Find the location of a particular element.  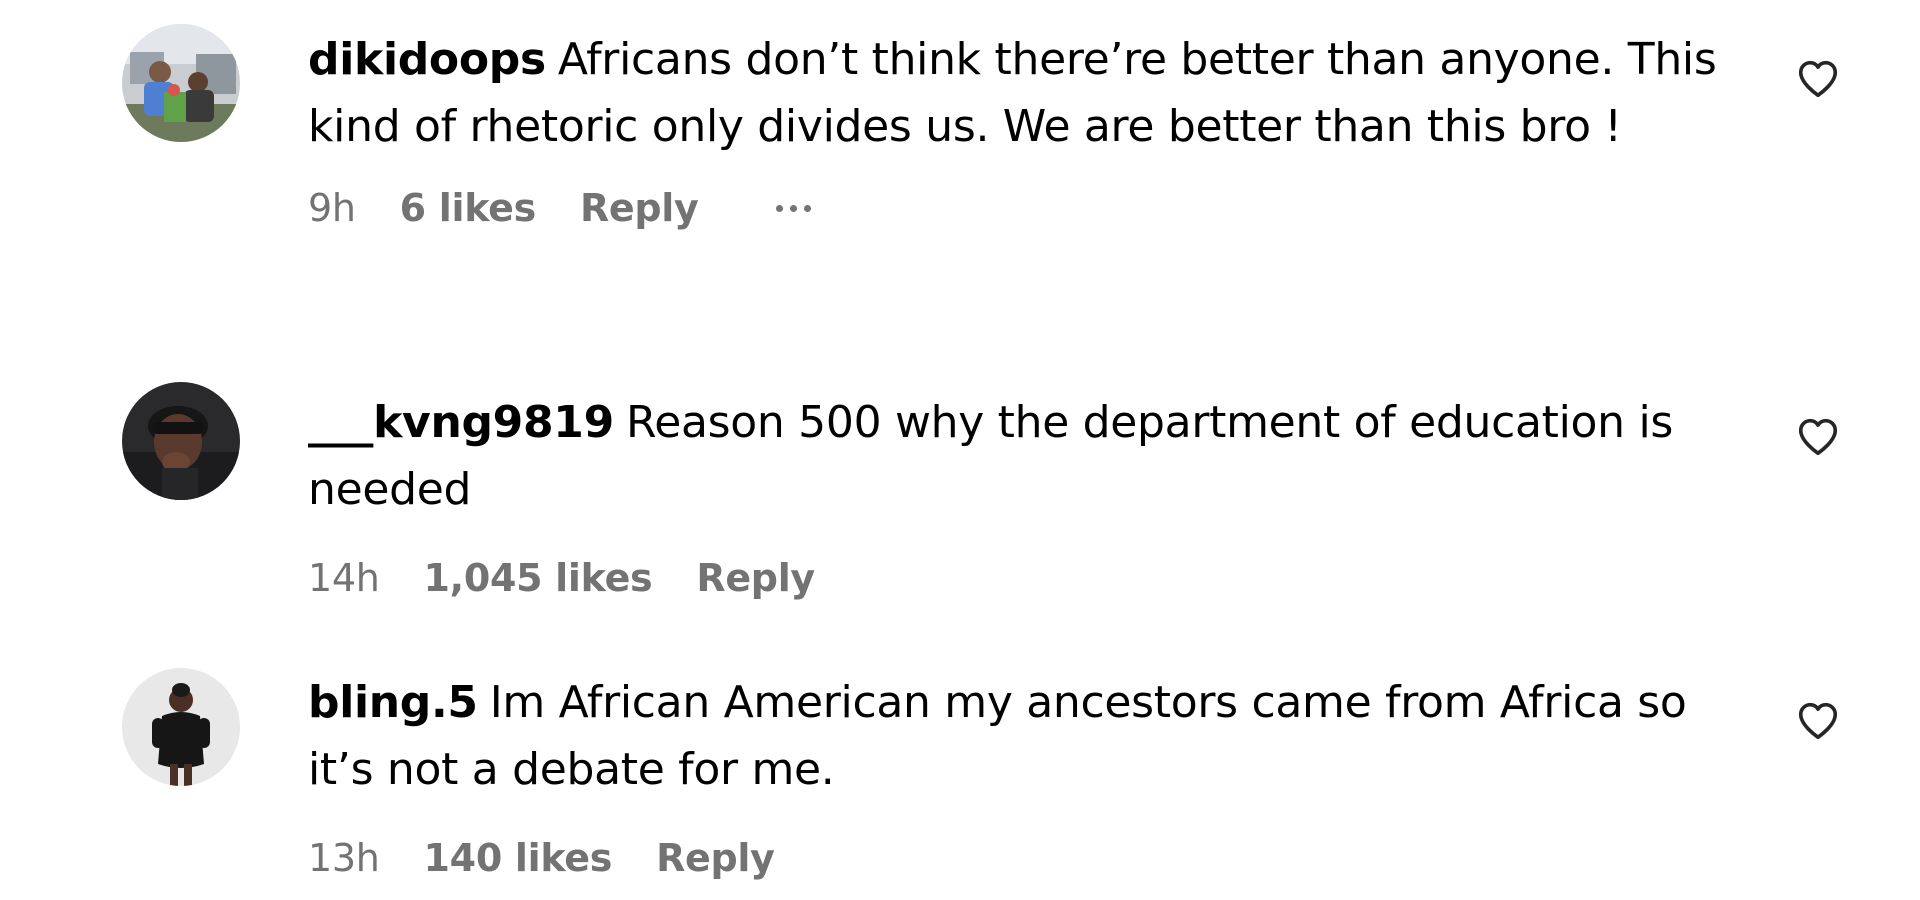

family-photo-avatar is located at coordinates (181, 83).